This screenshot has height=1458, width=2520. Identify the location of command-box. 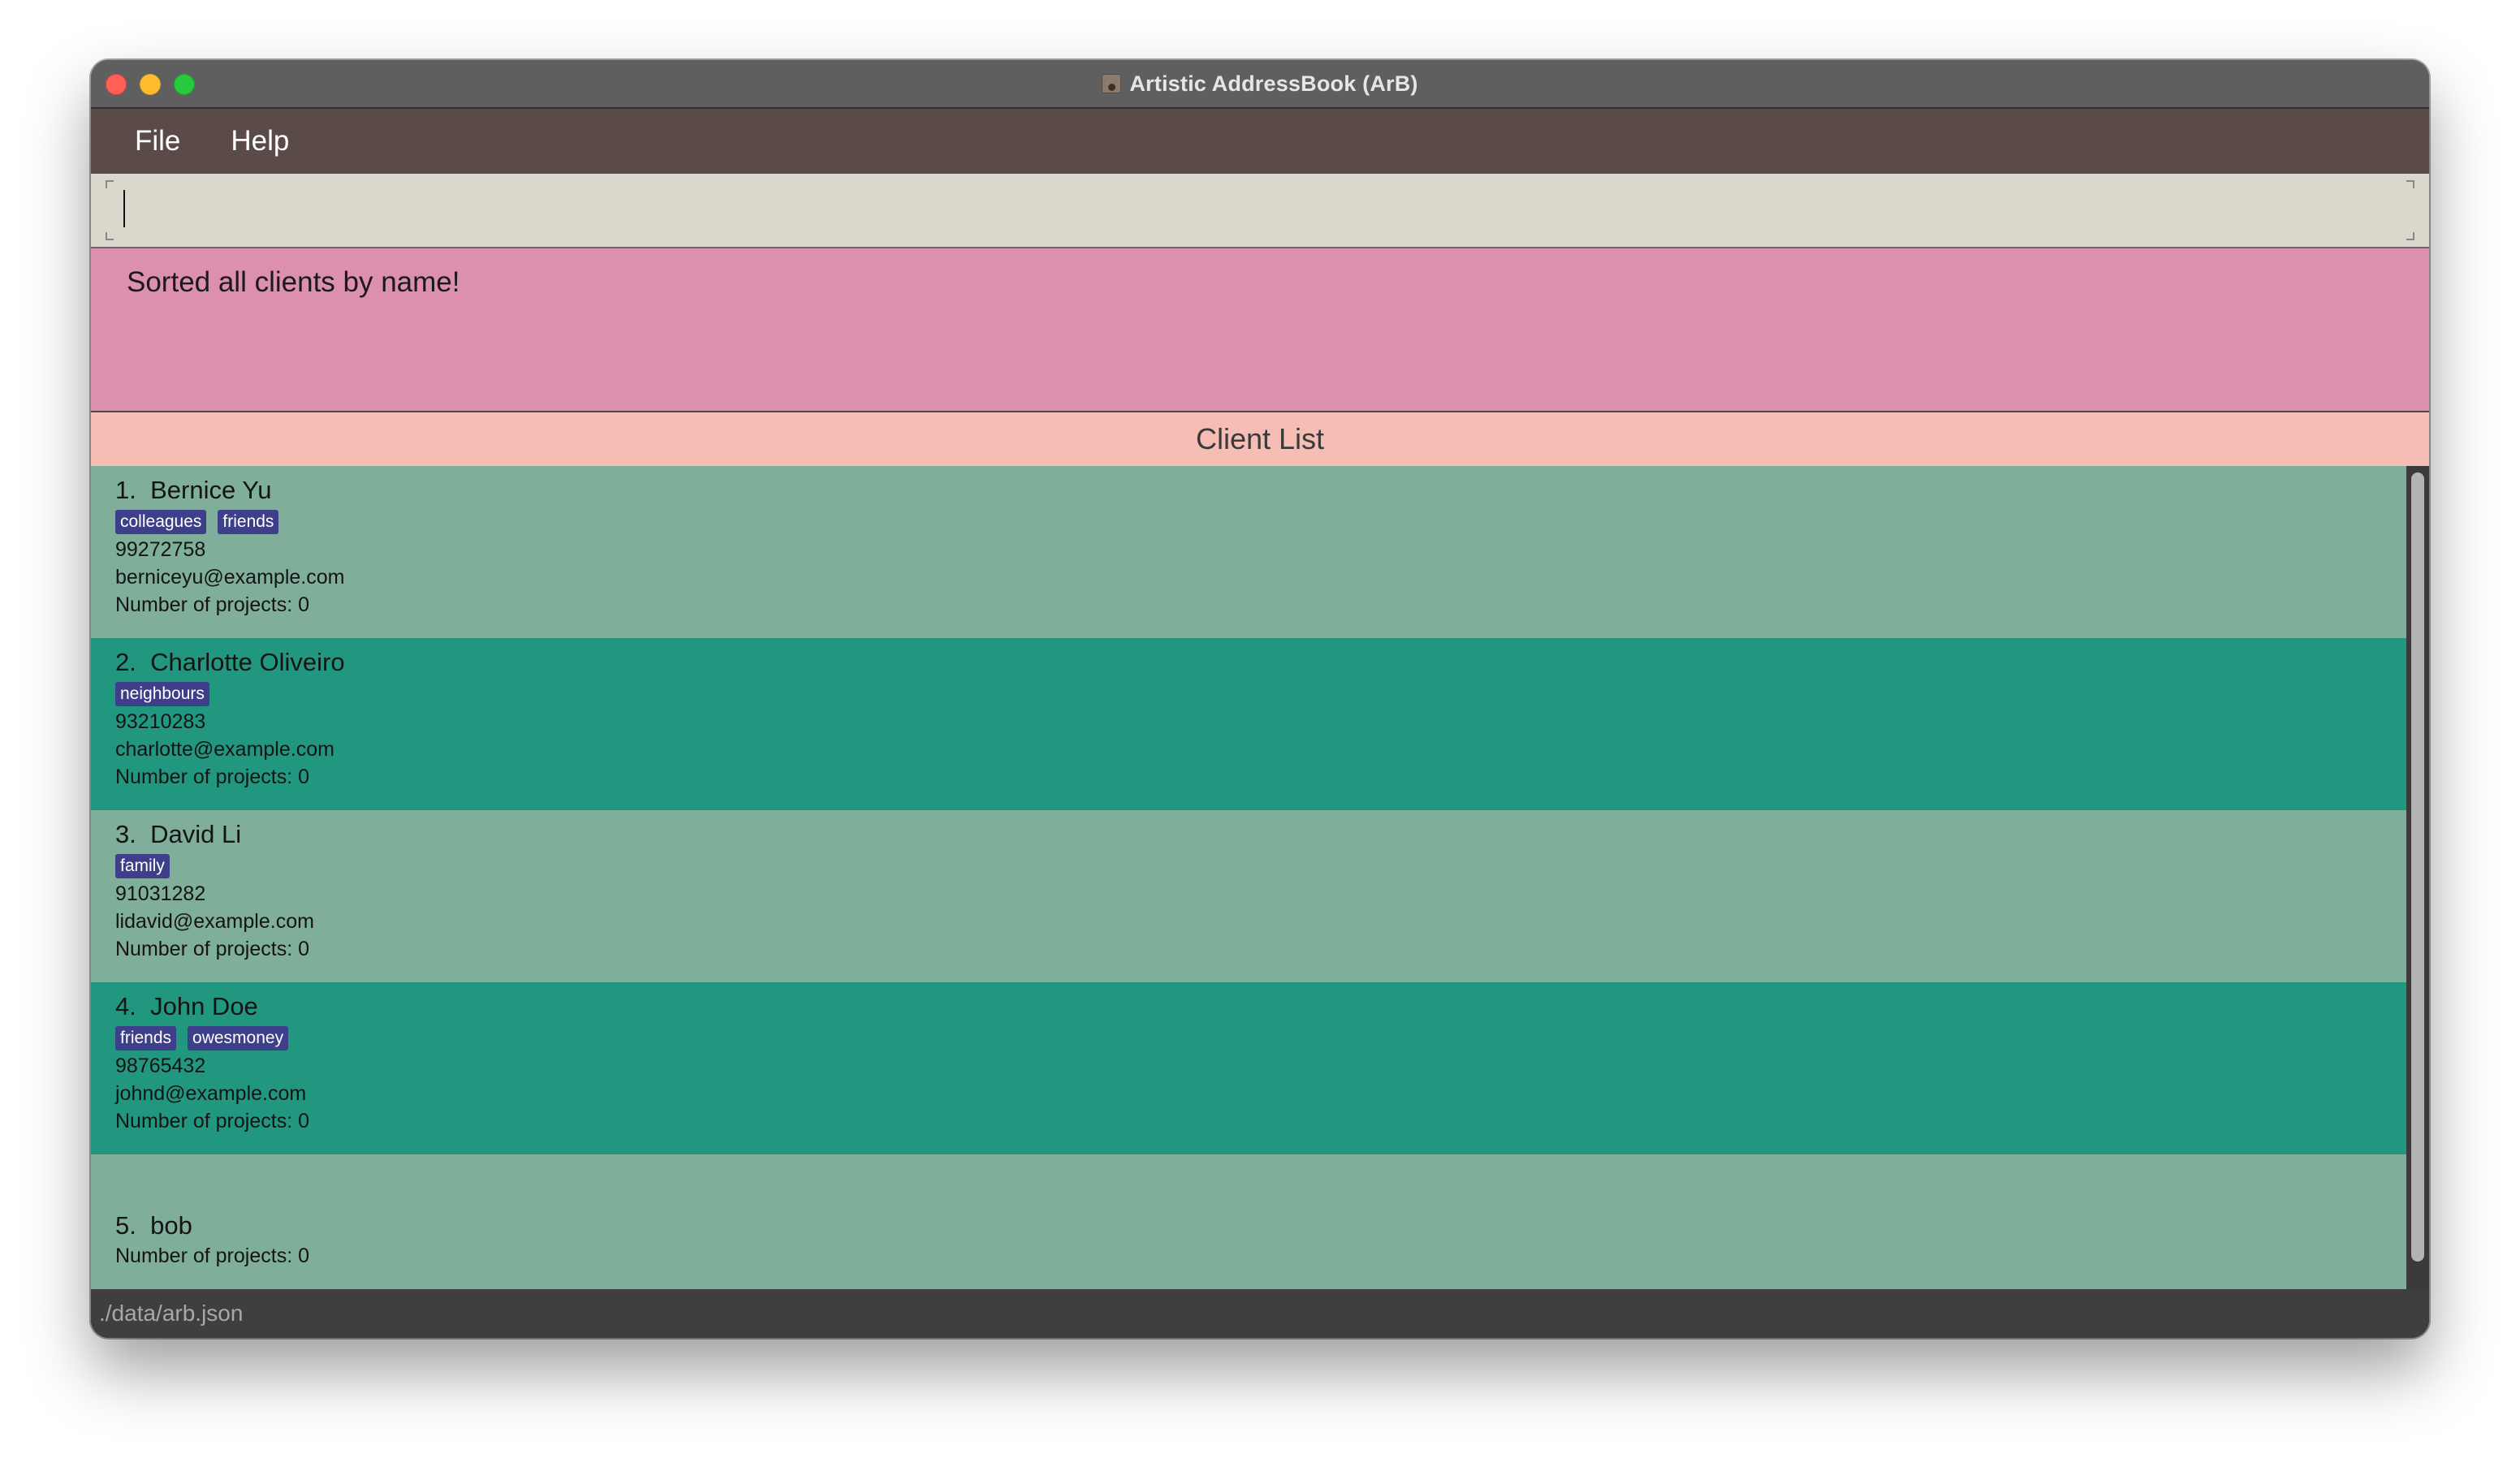
(1260, 211).